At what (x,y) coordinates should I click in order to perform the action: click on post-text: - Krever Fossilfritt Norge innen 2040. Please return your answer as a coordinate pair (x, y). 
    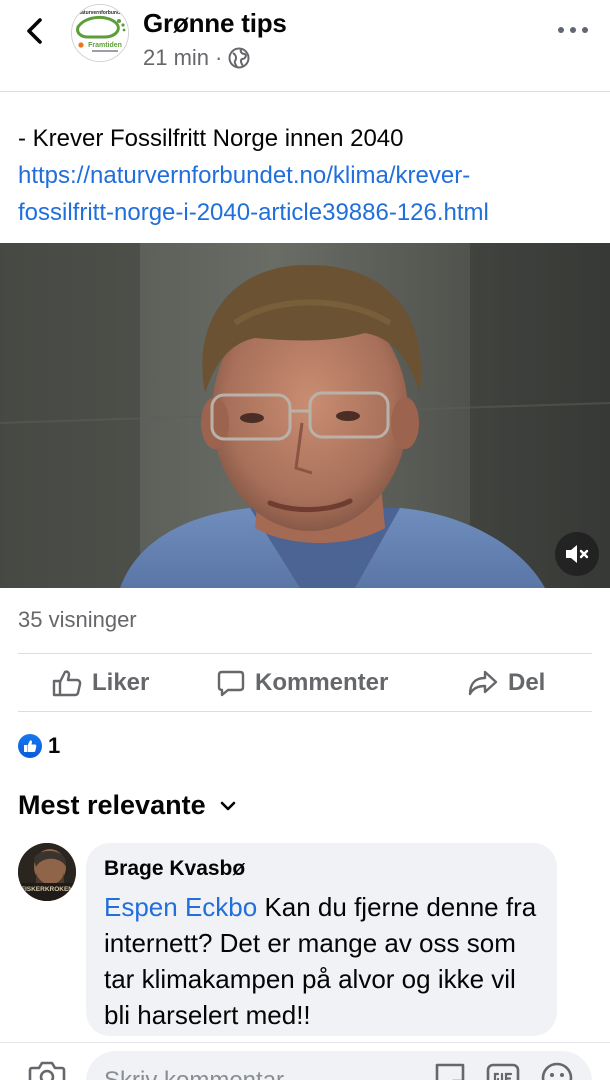
    Looking at the image, I should click on (211, 138).